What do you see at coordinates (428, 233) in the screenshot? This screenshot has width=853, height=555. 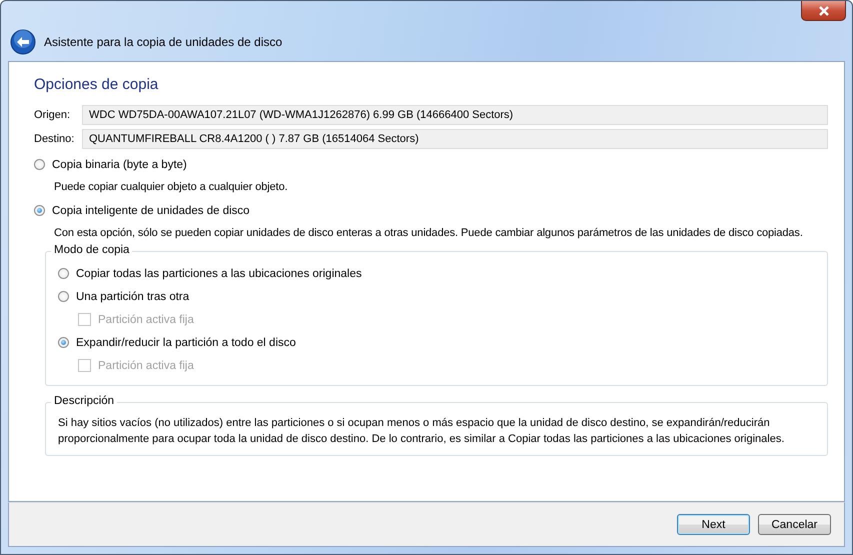 I see `option-description: Con esta opción, sólo se pueden copiar unidades de disco enteras a otras unidades. Puede cambiar algunos parámetros de las unidades de disco copiadas.` at bounding box center [428, 233].